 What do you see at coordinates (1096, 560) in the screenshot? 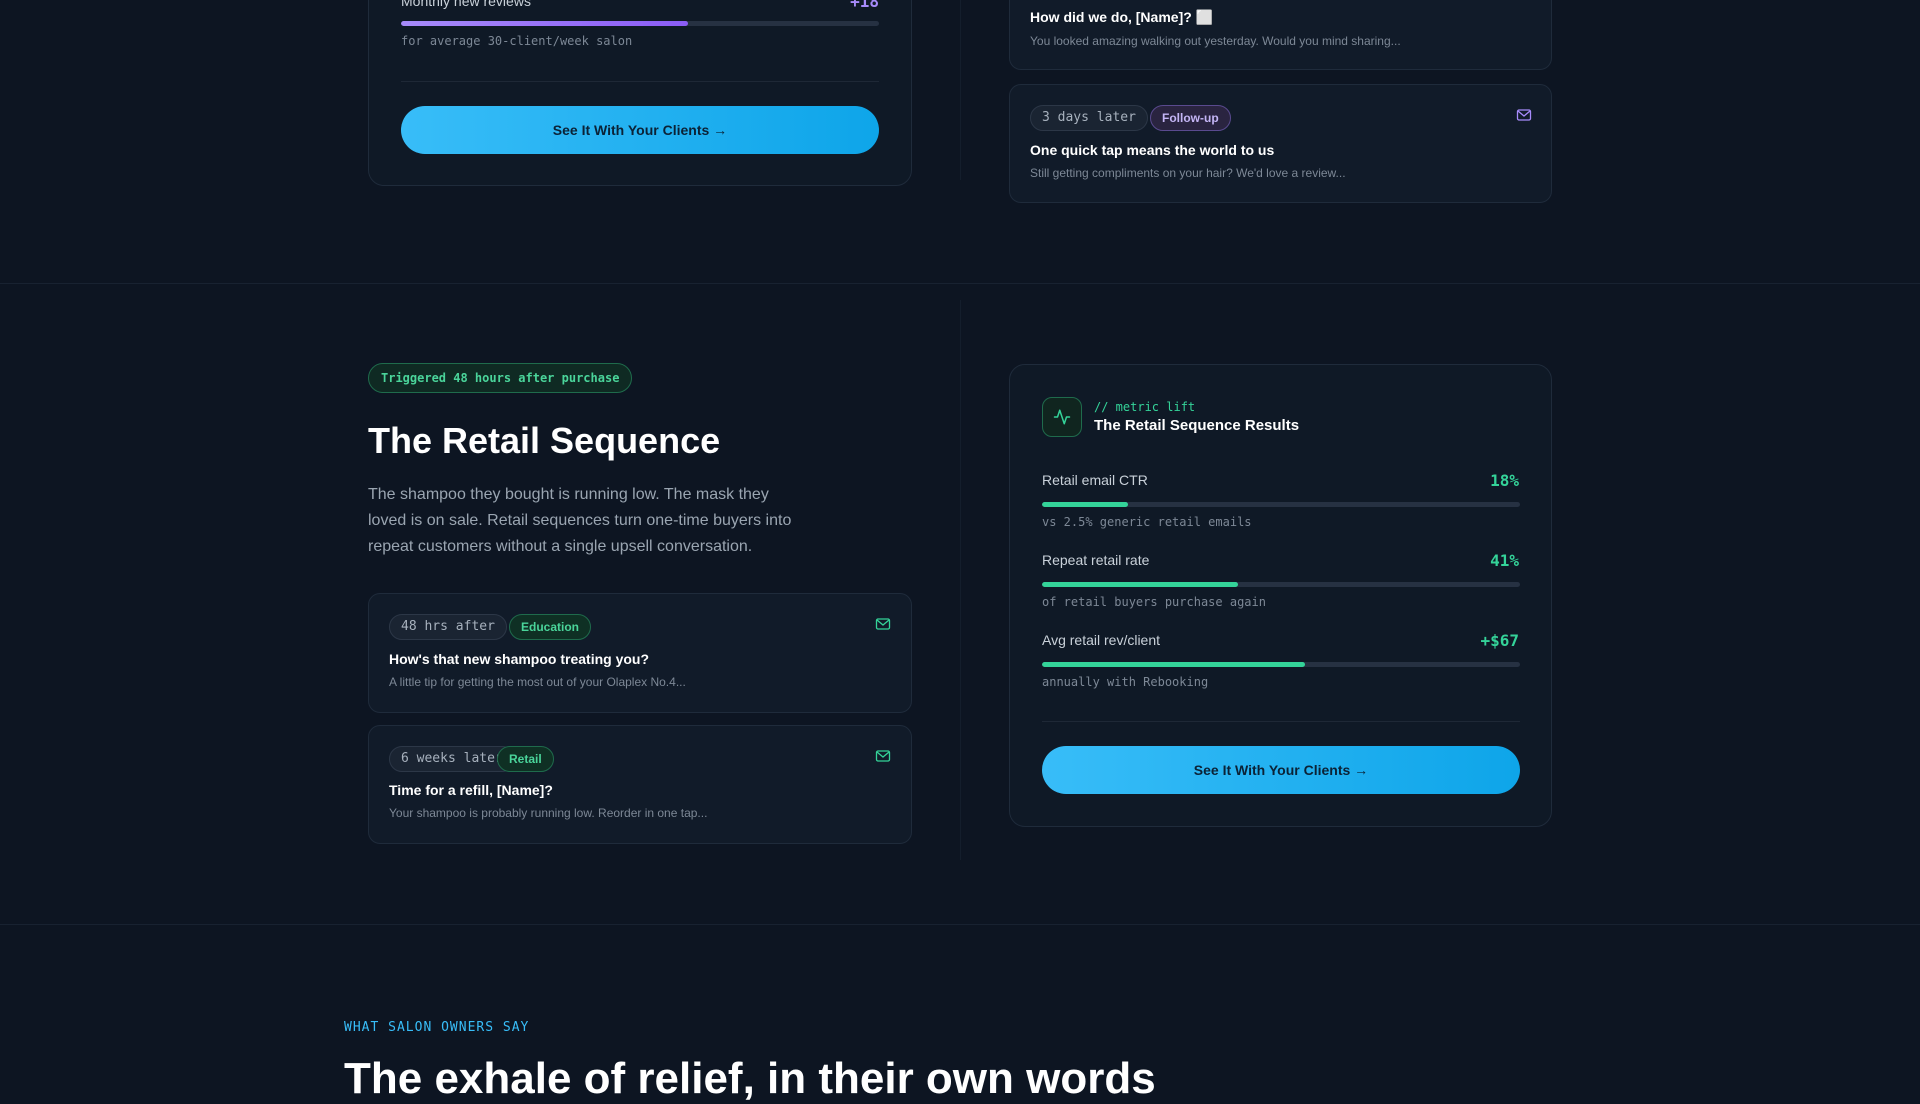
I see `metric-label: Repeat retail rate` at bounding box center [1096, 560].